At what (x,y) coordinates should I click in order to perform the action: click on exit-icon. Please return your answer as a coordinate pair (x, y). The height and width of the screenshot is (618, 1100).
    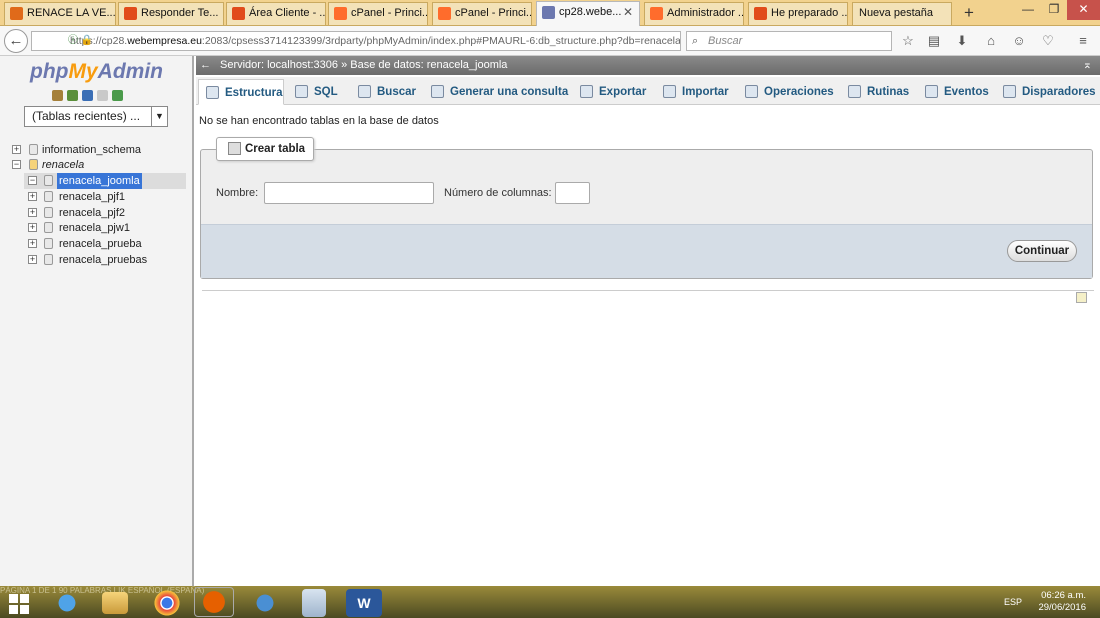
    Looking at the image, I should click on (72, 95).